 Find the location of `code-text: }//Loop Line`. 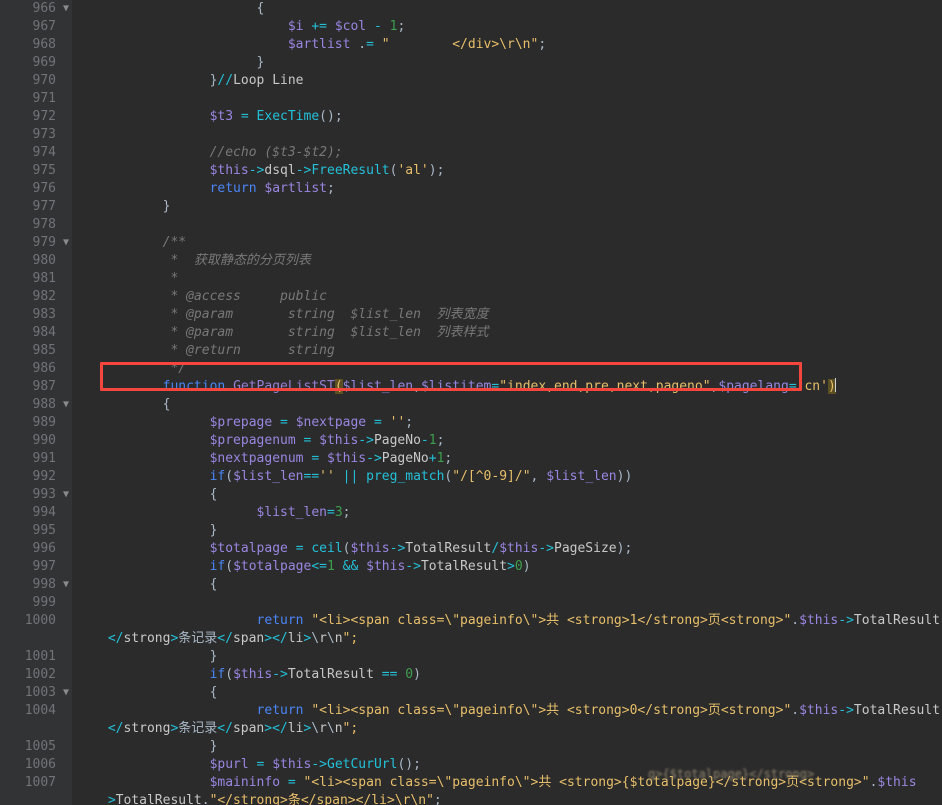

code-text: }//Loop Line is located at coordinates (202, 81).